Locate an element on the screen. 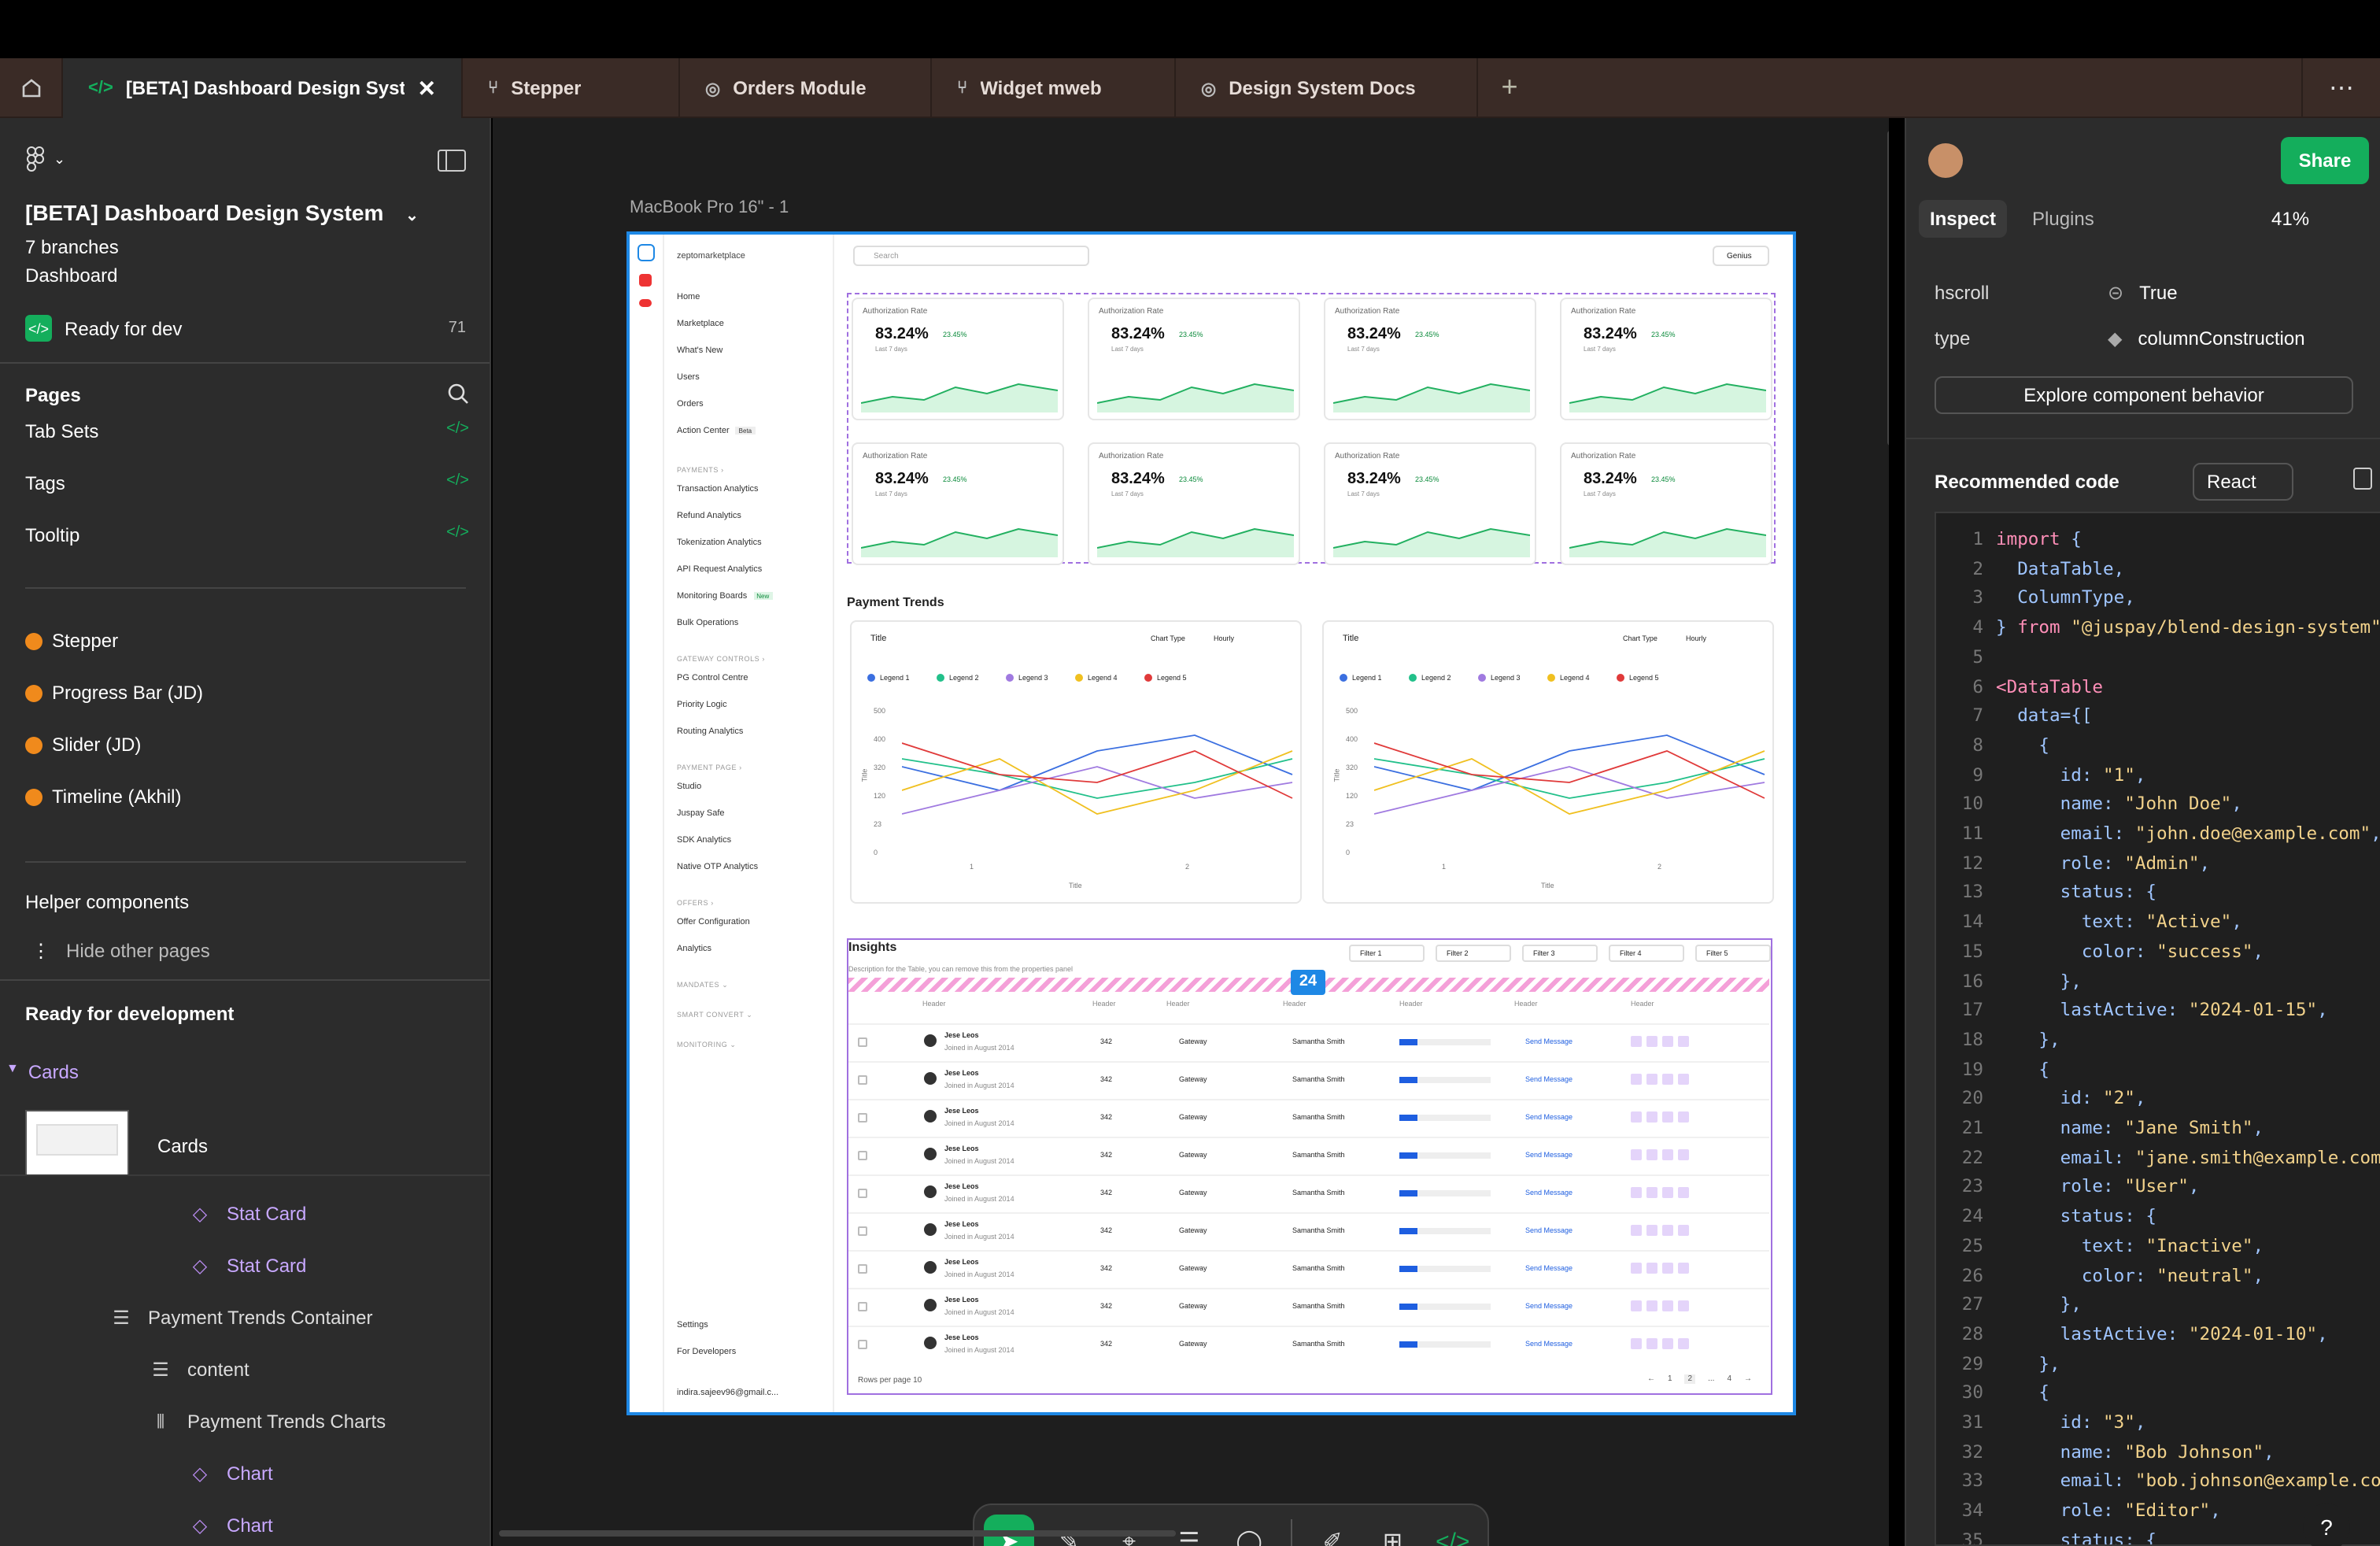 Image resolution: width=2380 pixels, height=1546 pixels. draw-mode-icon: ✐ is located at coordinates (1332, 1530).